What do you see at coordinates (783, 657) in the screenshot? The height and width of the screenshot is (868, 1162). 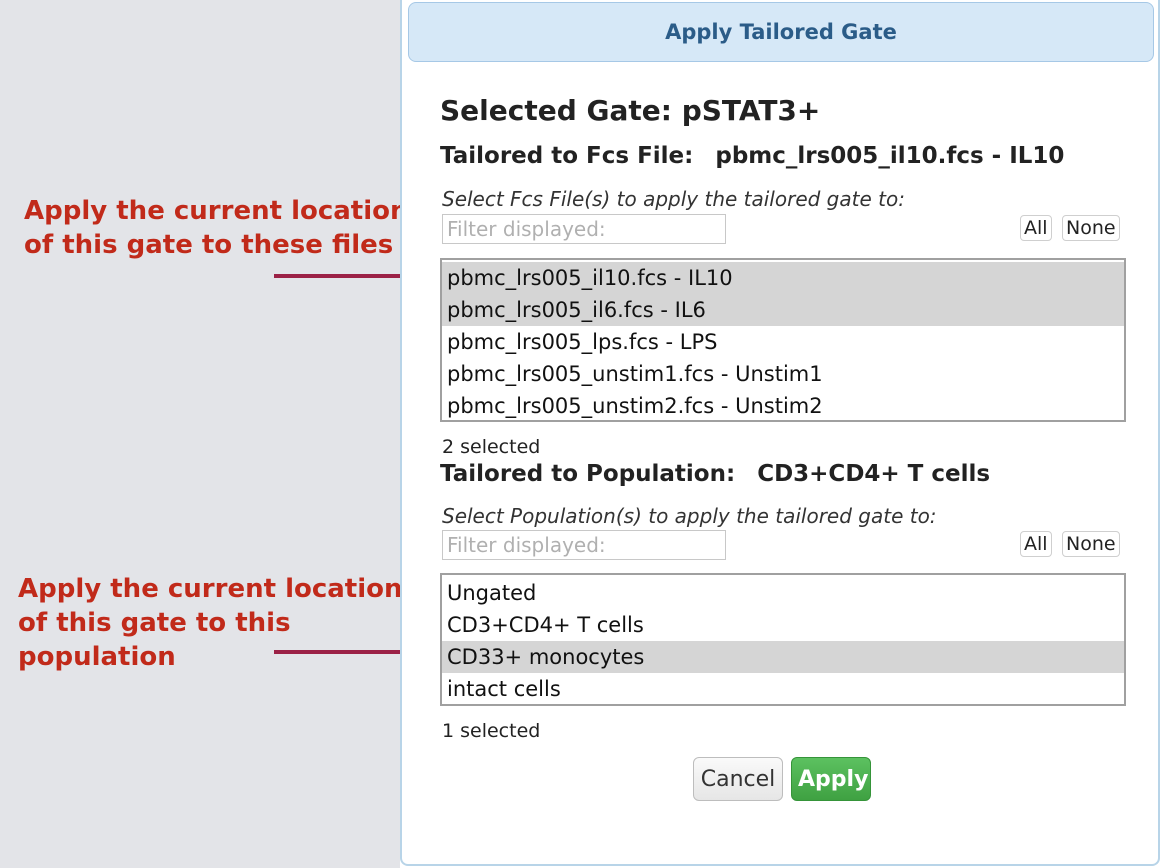 I see `population-option: CD33+ monocytes` at bounding box center [783, 657].